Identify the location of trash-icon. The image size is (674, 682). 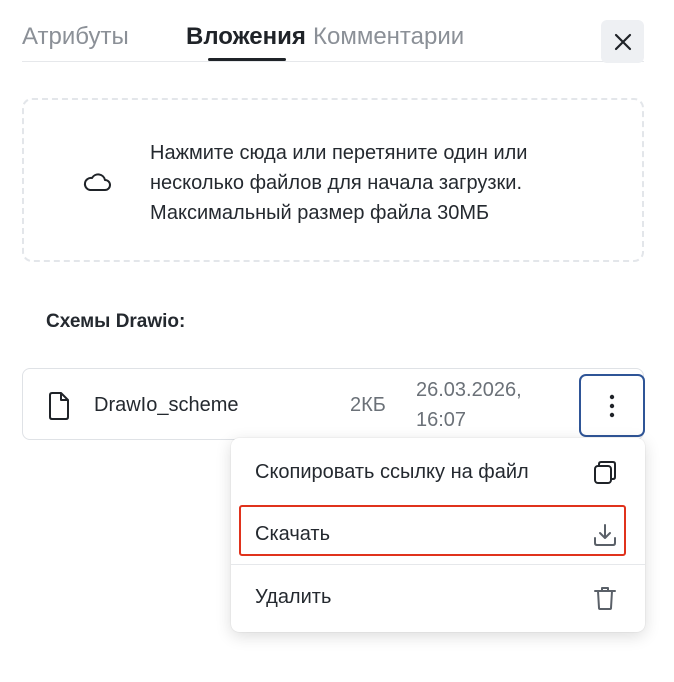
(605, 598).